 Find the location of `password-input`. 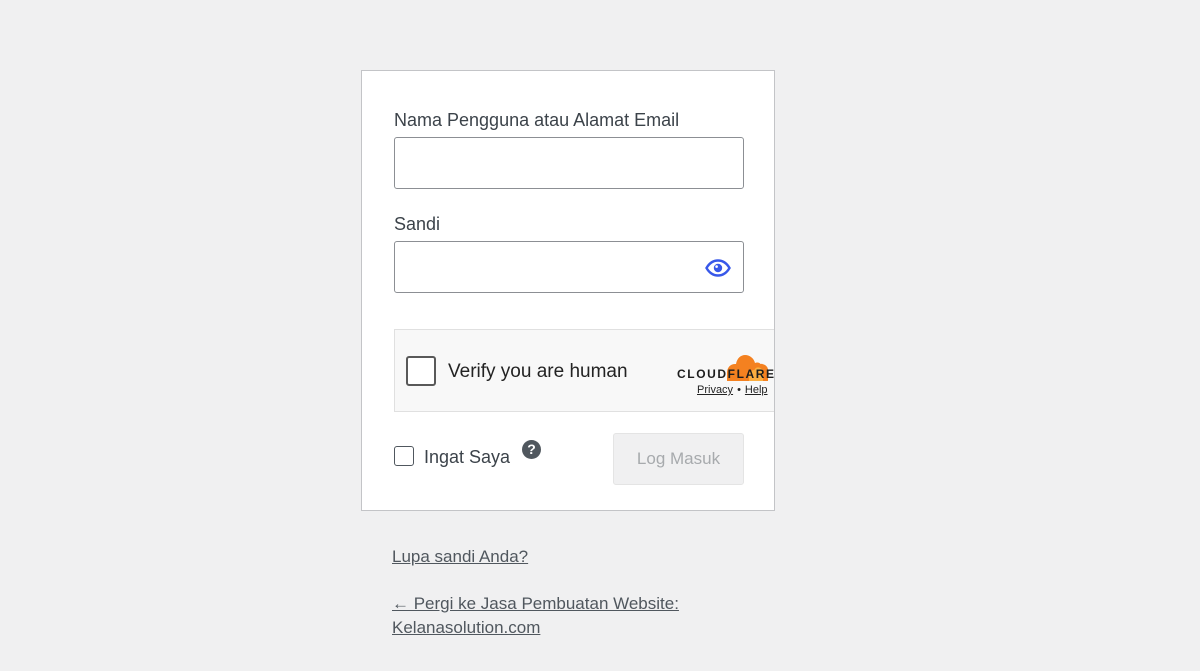

password-input is located at coordinates (569, 267).